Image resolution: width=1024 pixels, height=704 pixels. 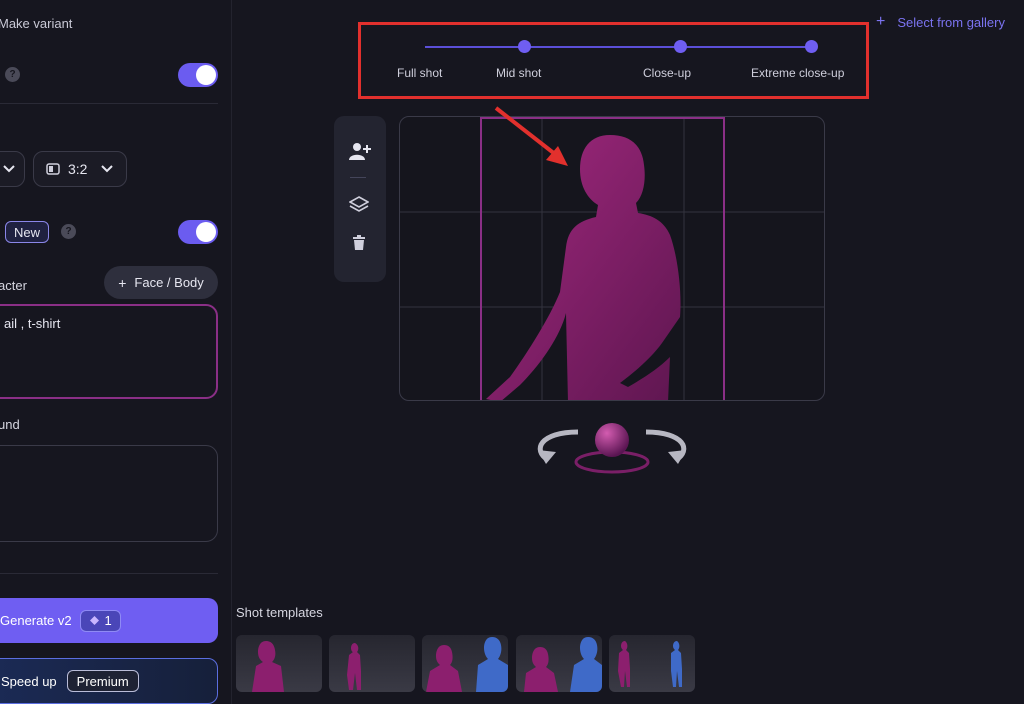 What do you see at coordinates (109, 351) in the screenshot?
I see `character-description-input: ail , t-shirt` at bounding box center [109, 351].